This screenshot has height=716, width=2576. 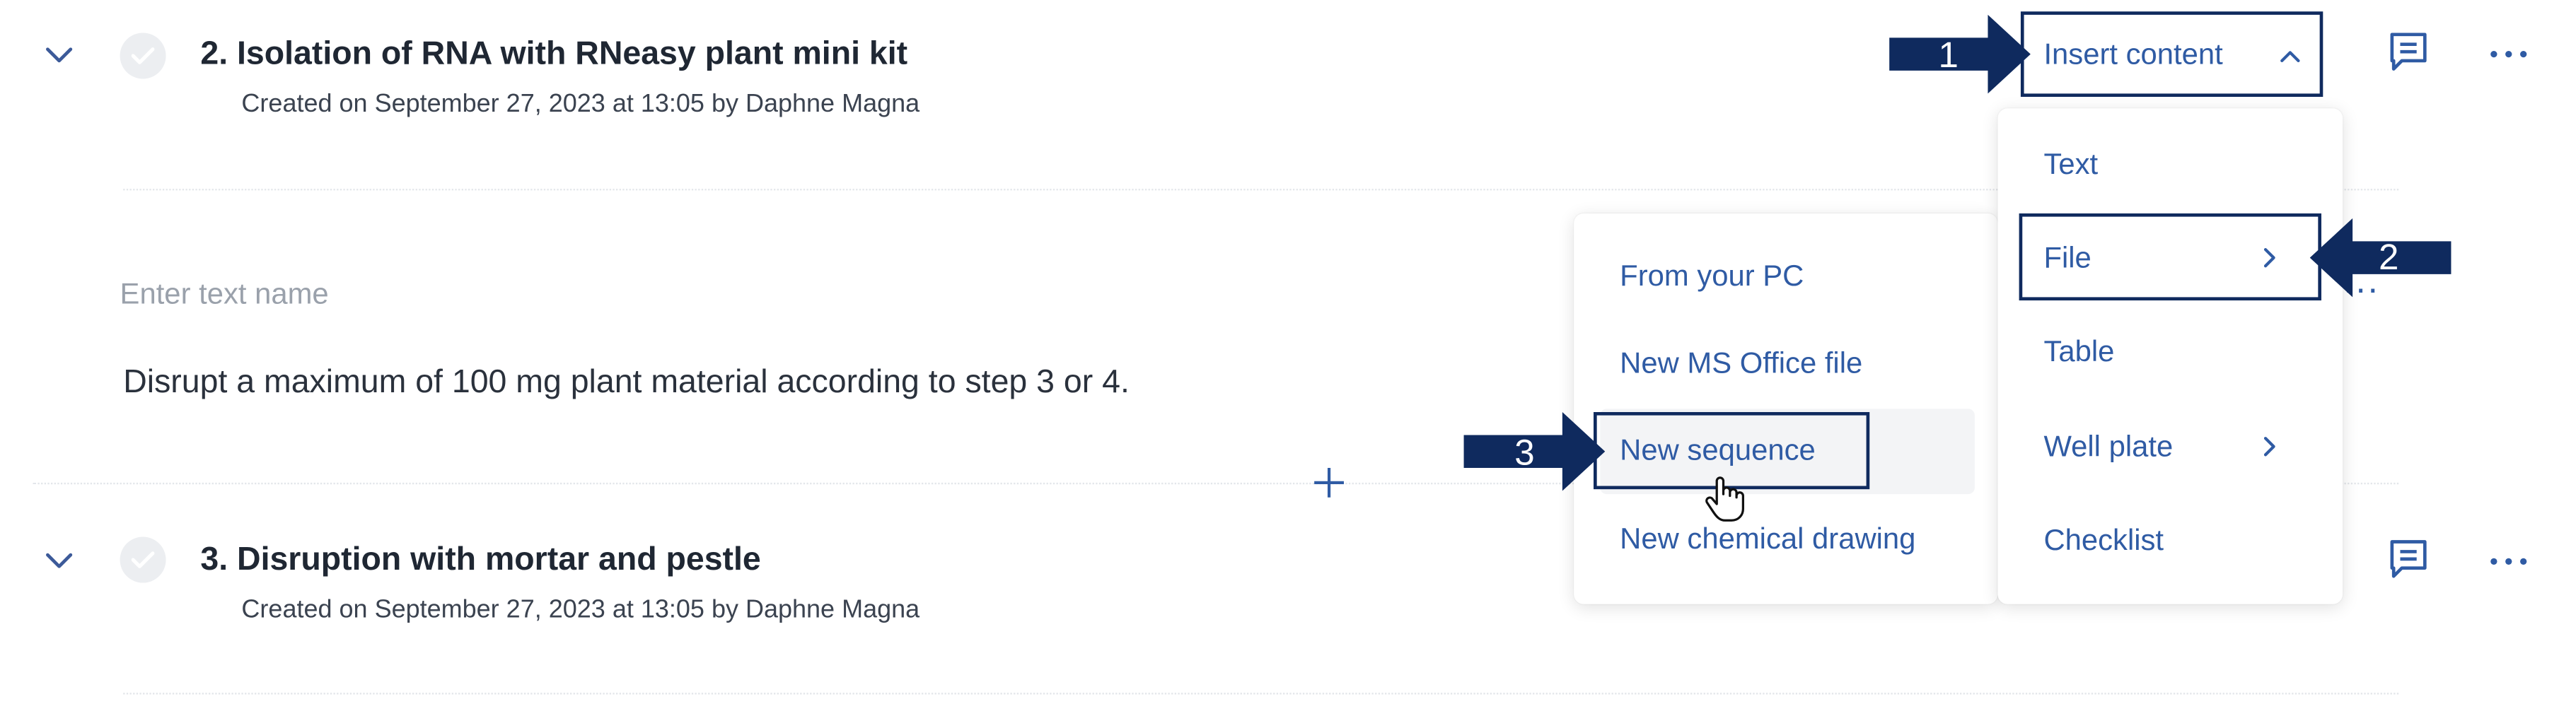 I want to click on collapse-step-2-chevron-down-icon, so click(x=58, y=53).